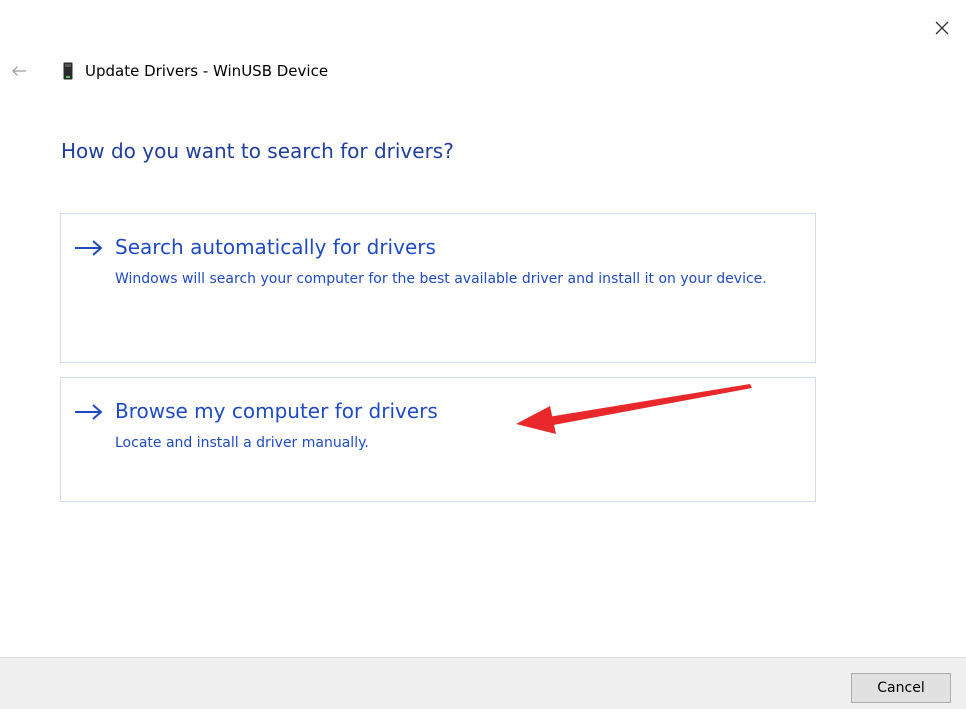 Image resolution: width=966 pixels, height=709 pixels. I want to click on close-button, so click(942, 28).